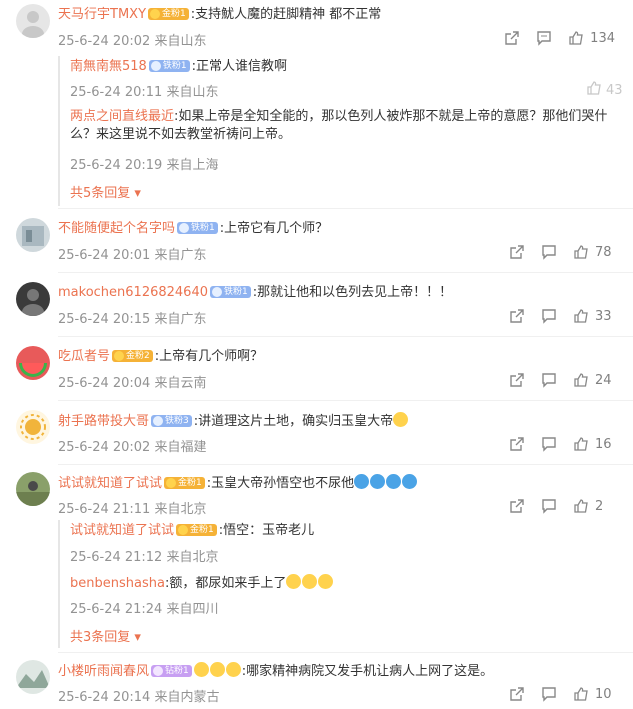 Image resolution: width=633 pixels, height=709 pixels. Describe the element at coordinates (280, 483) in the screenshot. I see `comment-text: :玉皇大帝孙悟空也不尿他` at that location.